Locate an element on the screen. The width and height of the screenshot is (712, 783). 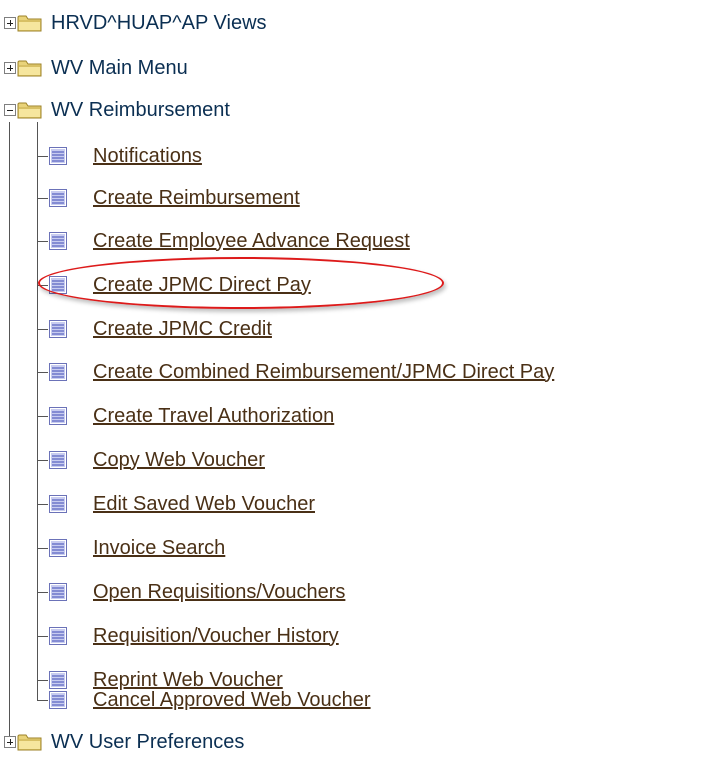
leaf-item-requisition-voucher-history: Requisition/Voucher History is located at coordinates (193, 636).